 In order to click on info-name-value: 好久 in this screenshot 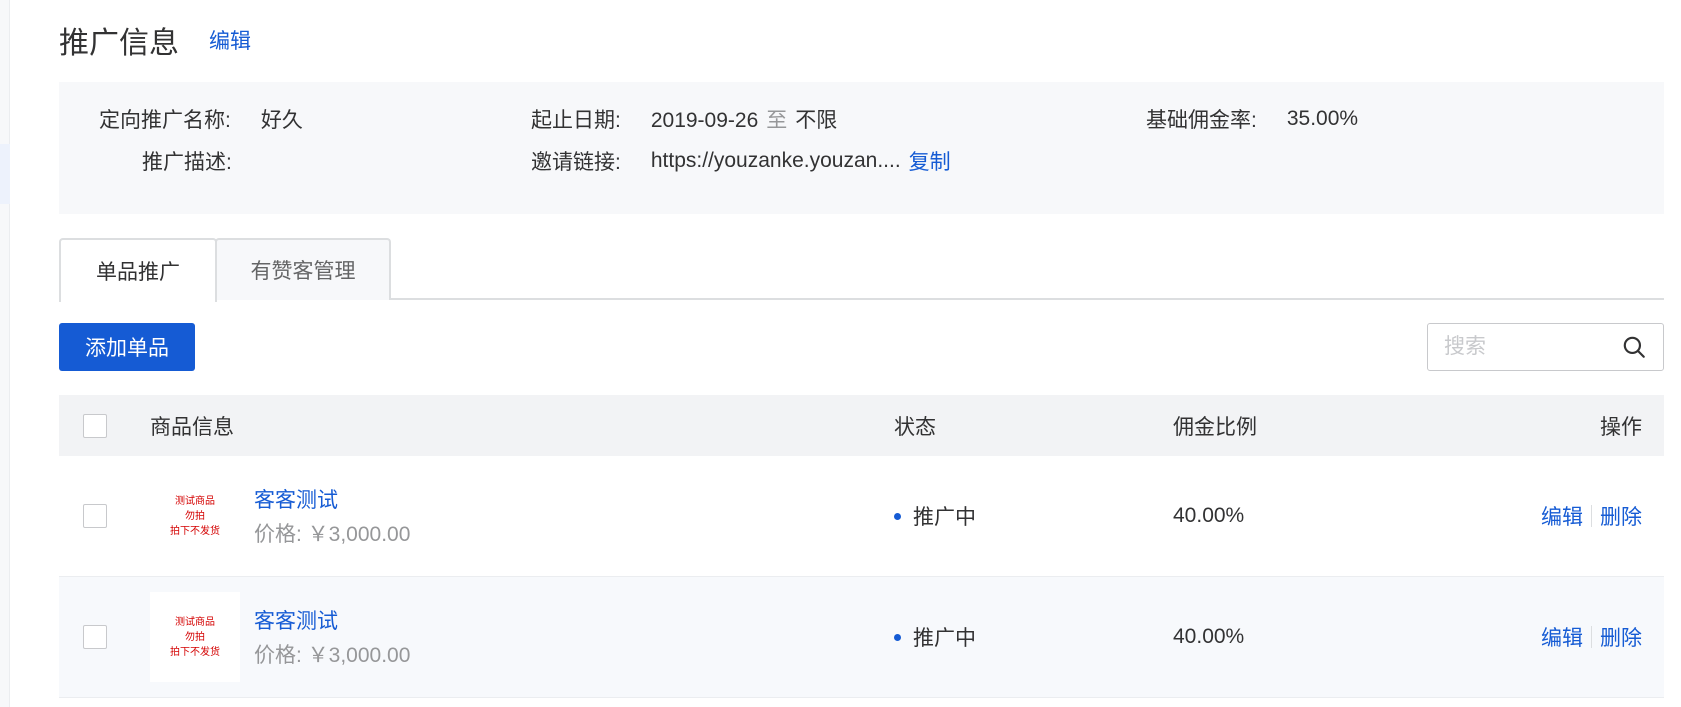, I will do `click(281, 120)`.